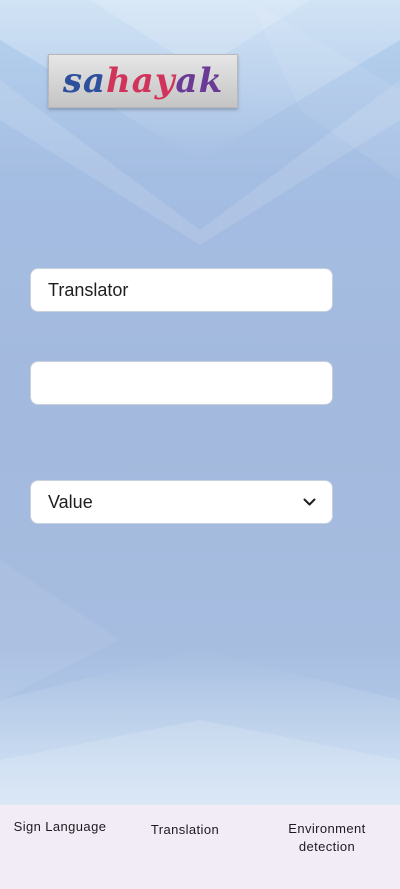 This screenshot has height=889, width=400. Describe the element at coordinates (199, 81) in the screenshot. I see `logo-part-3: ak` at that location.